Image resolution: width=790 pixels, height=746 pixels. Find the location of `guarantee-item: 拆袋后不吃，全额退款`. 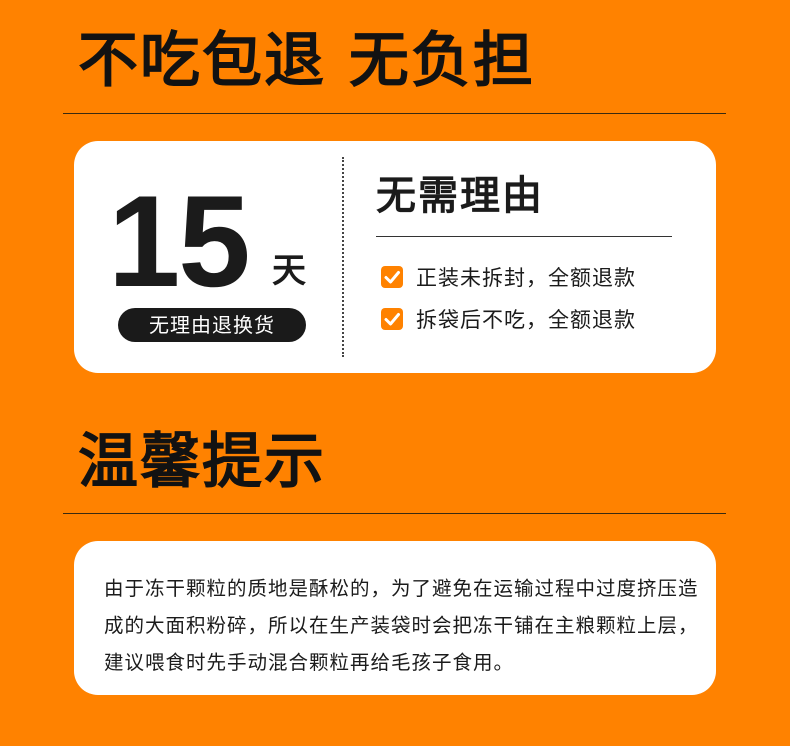

guarantee-item: 拆袋后不吃，全额退款 is located at coordinates (508, 319).